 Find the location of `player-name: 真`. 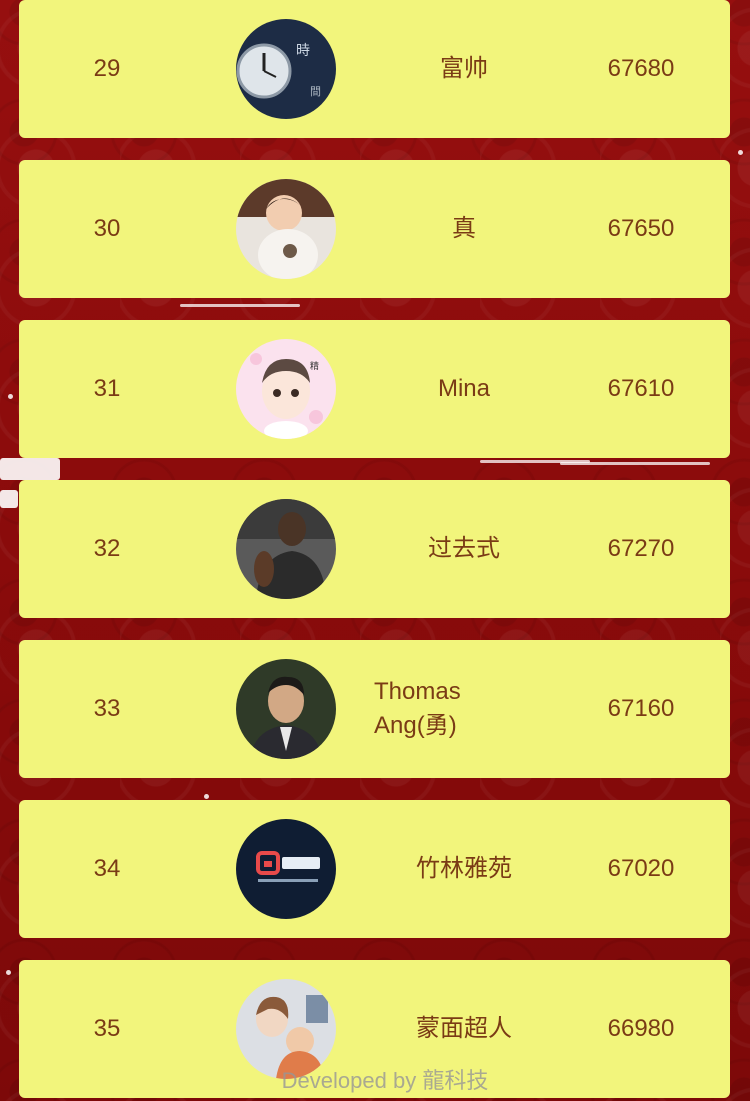

player-name: 真 is located at coordinates (464, 228).